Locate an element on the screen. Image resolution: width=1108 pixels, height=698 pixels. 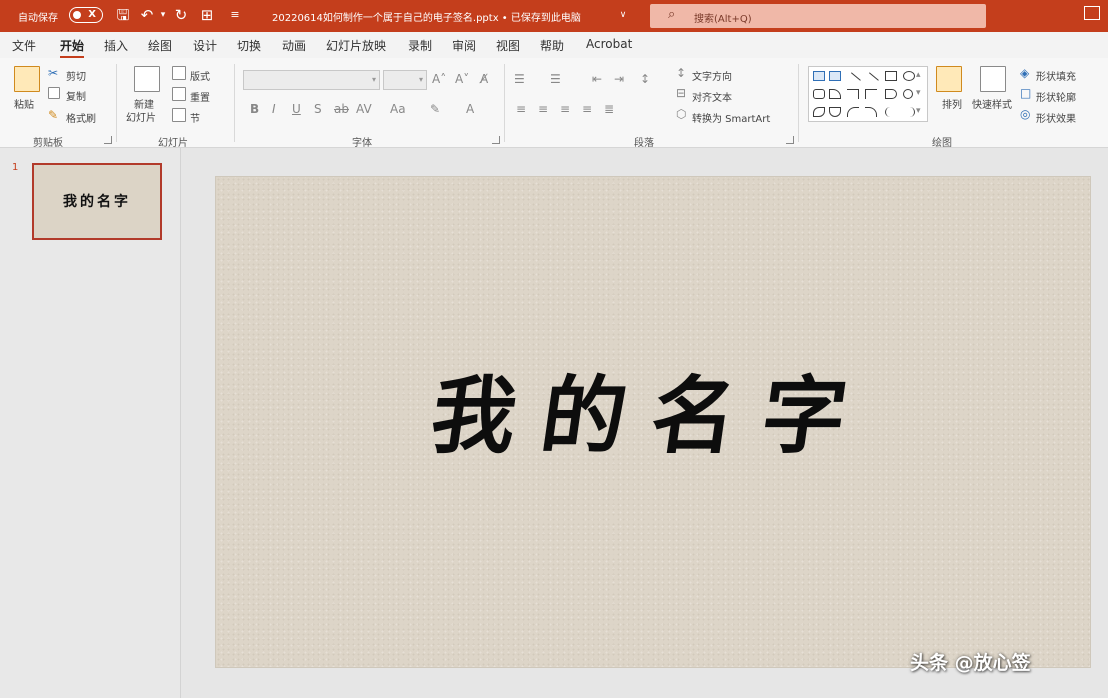
shape-fill-icon: ◈ is located at coordinates (1024, 73).